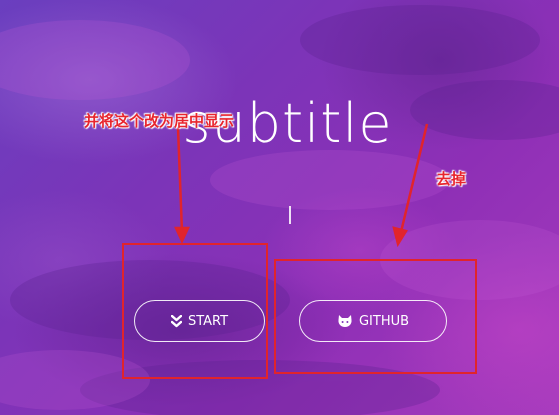 The width and height of the screenshot is (559, 415). Describe the element at coordinates (159, 121) in the screenshot. I see `annotation-center-note: 并将这个改为居中显示` at that location.